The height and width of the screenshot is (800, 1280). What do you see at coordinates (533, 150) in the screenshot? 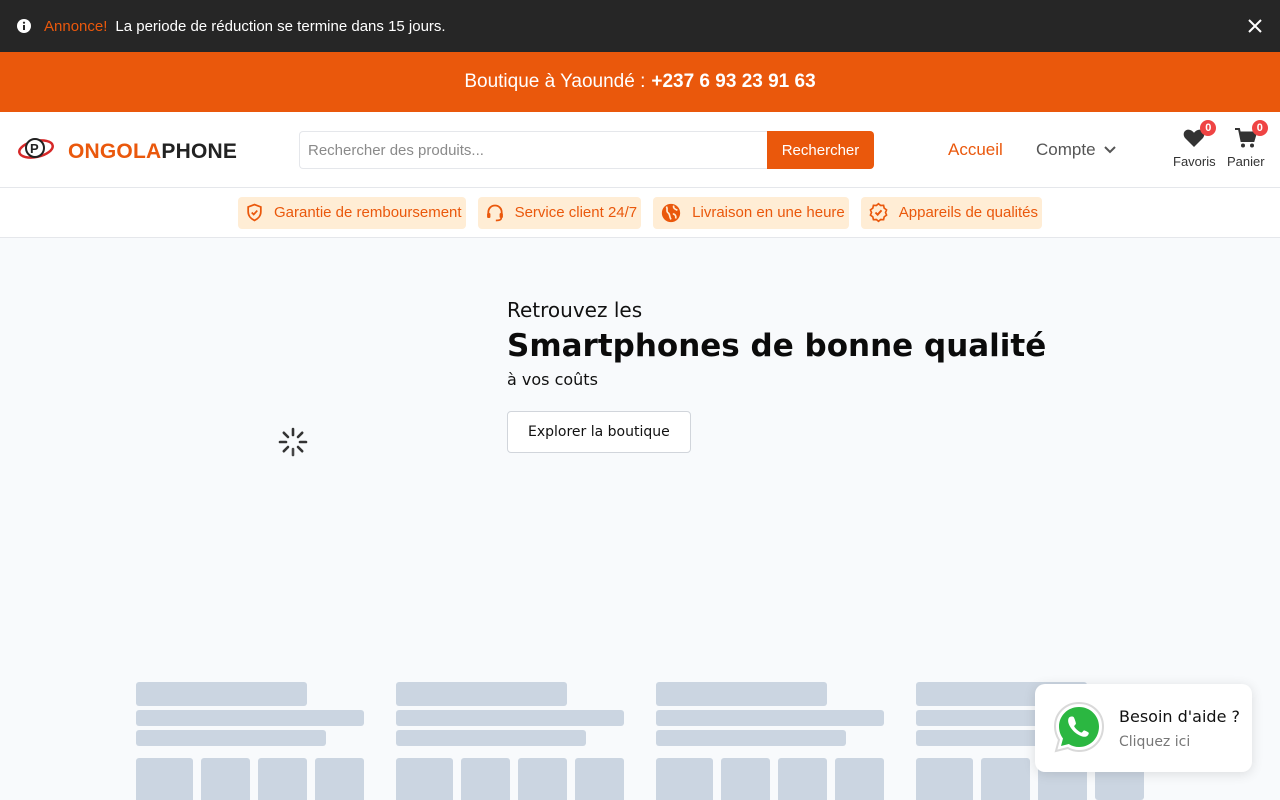
I see `search-input` at bounding box center [533, 150].